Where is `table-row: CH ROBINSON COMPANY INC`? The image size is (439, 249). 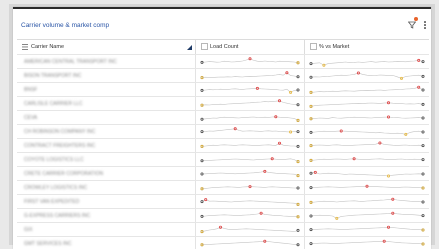 table-row: CH ROBINSON COMPANY INC is located at coordinates (223, 131).